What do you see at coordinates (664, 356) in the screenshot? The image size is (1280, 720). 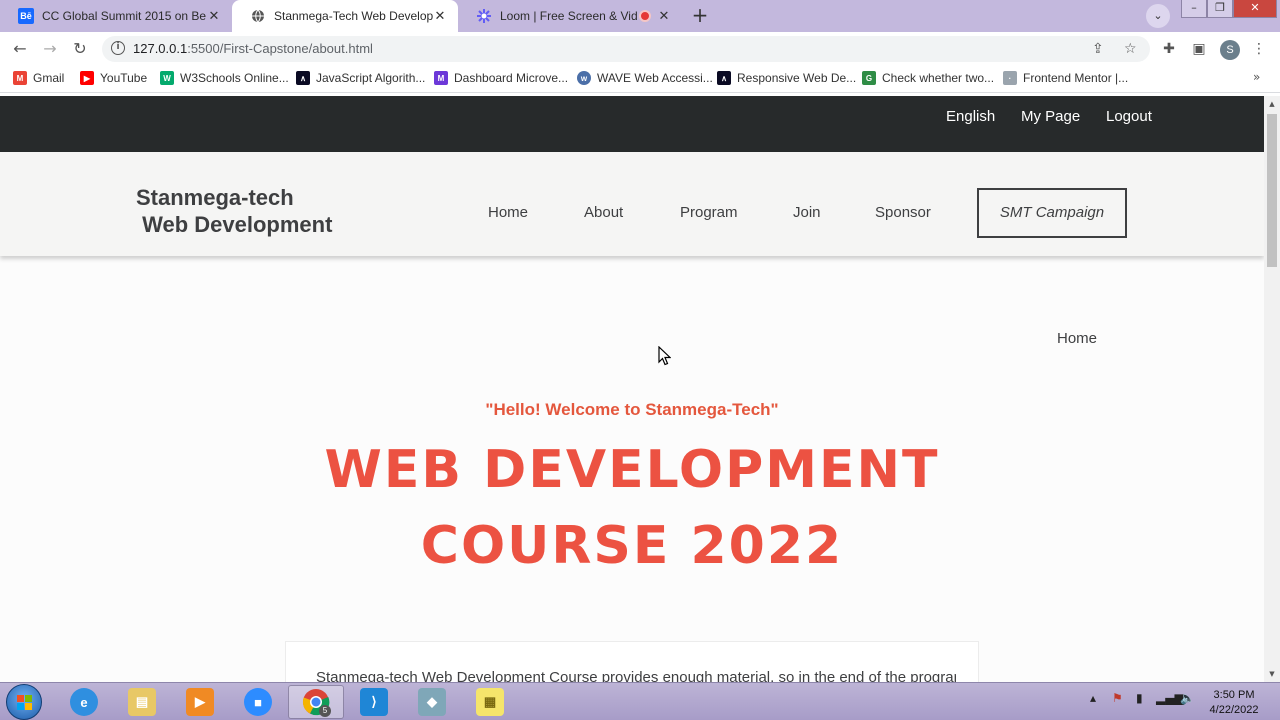 I see `mouse-cursor-icon` at bounding box center [664, 356].